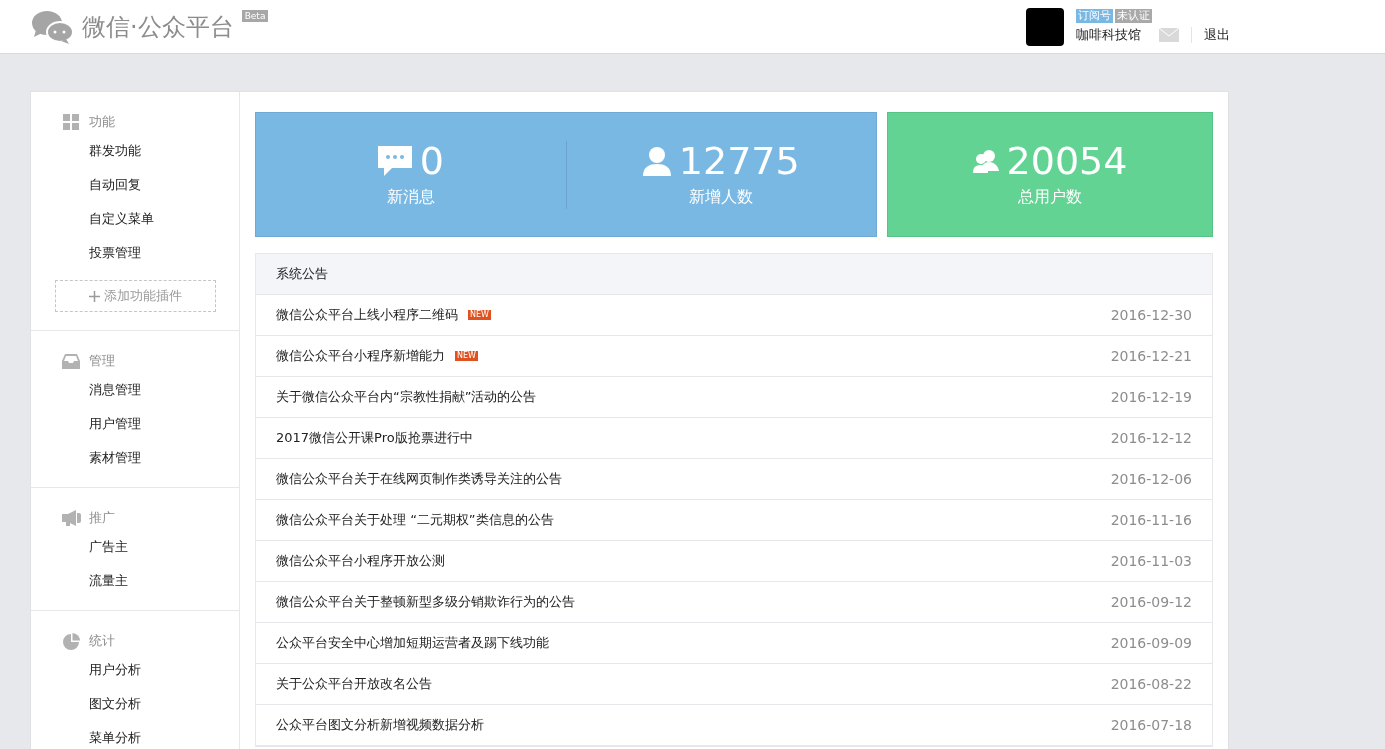 The width and height of the screenshot is (1385, 749). Describe the element at coordinates (1151, 520) in the screenshot. I see `notice-date: 2016-11-16` at that location.